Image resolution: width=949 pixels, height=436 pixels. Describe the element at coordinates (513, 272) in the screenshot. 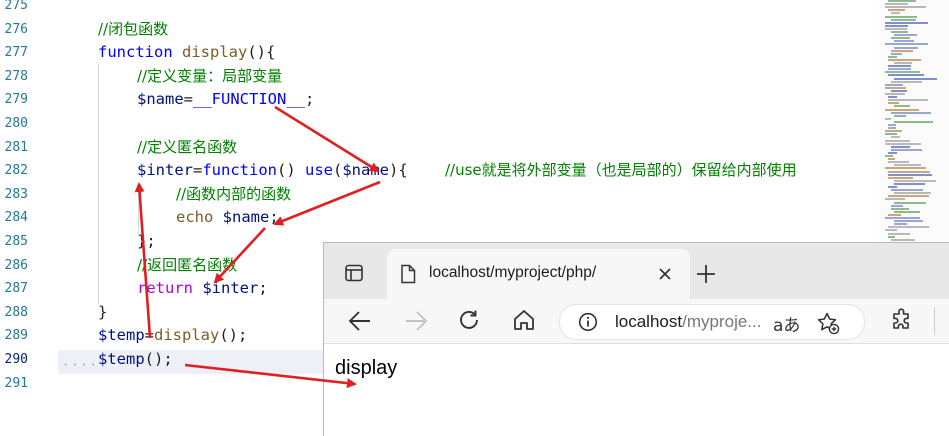

I see `tab-title: localhost/myproject/php/` at that location.